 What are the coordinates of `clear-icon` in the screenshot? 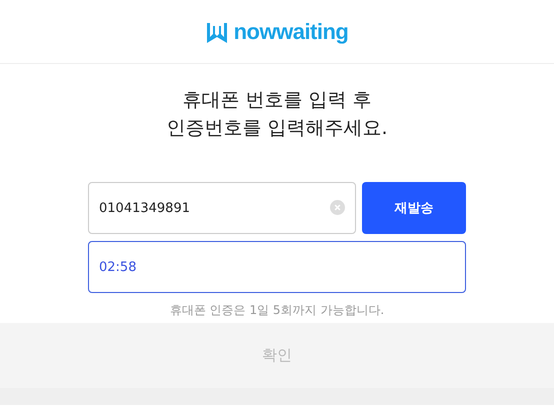 It's located at (337, 207).